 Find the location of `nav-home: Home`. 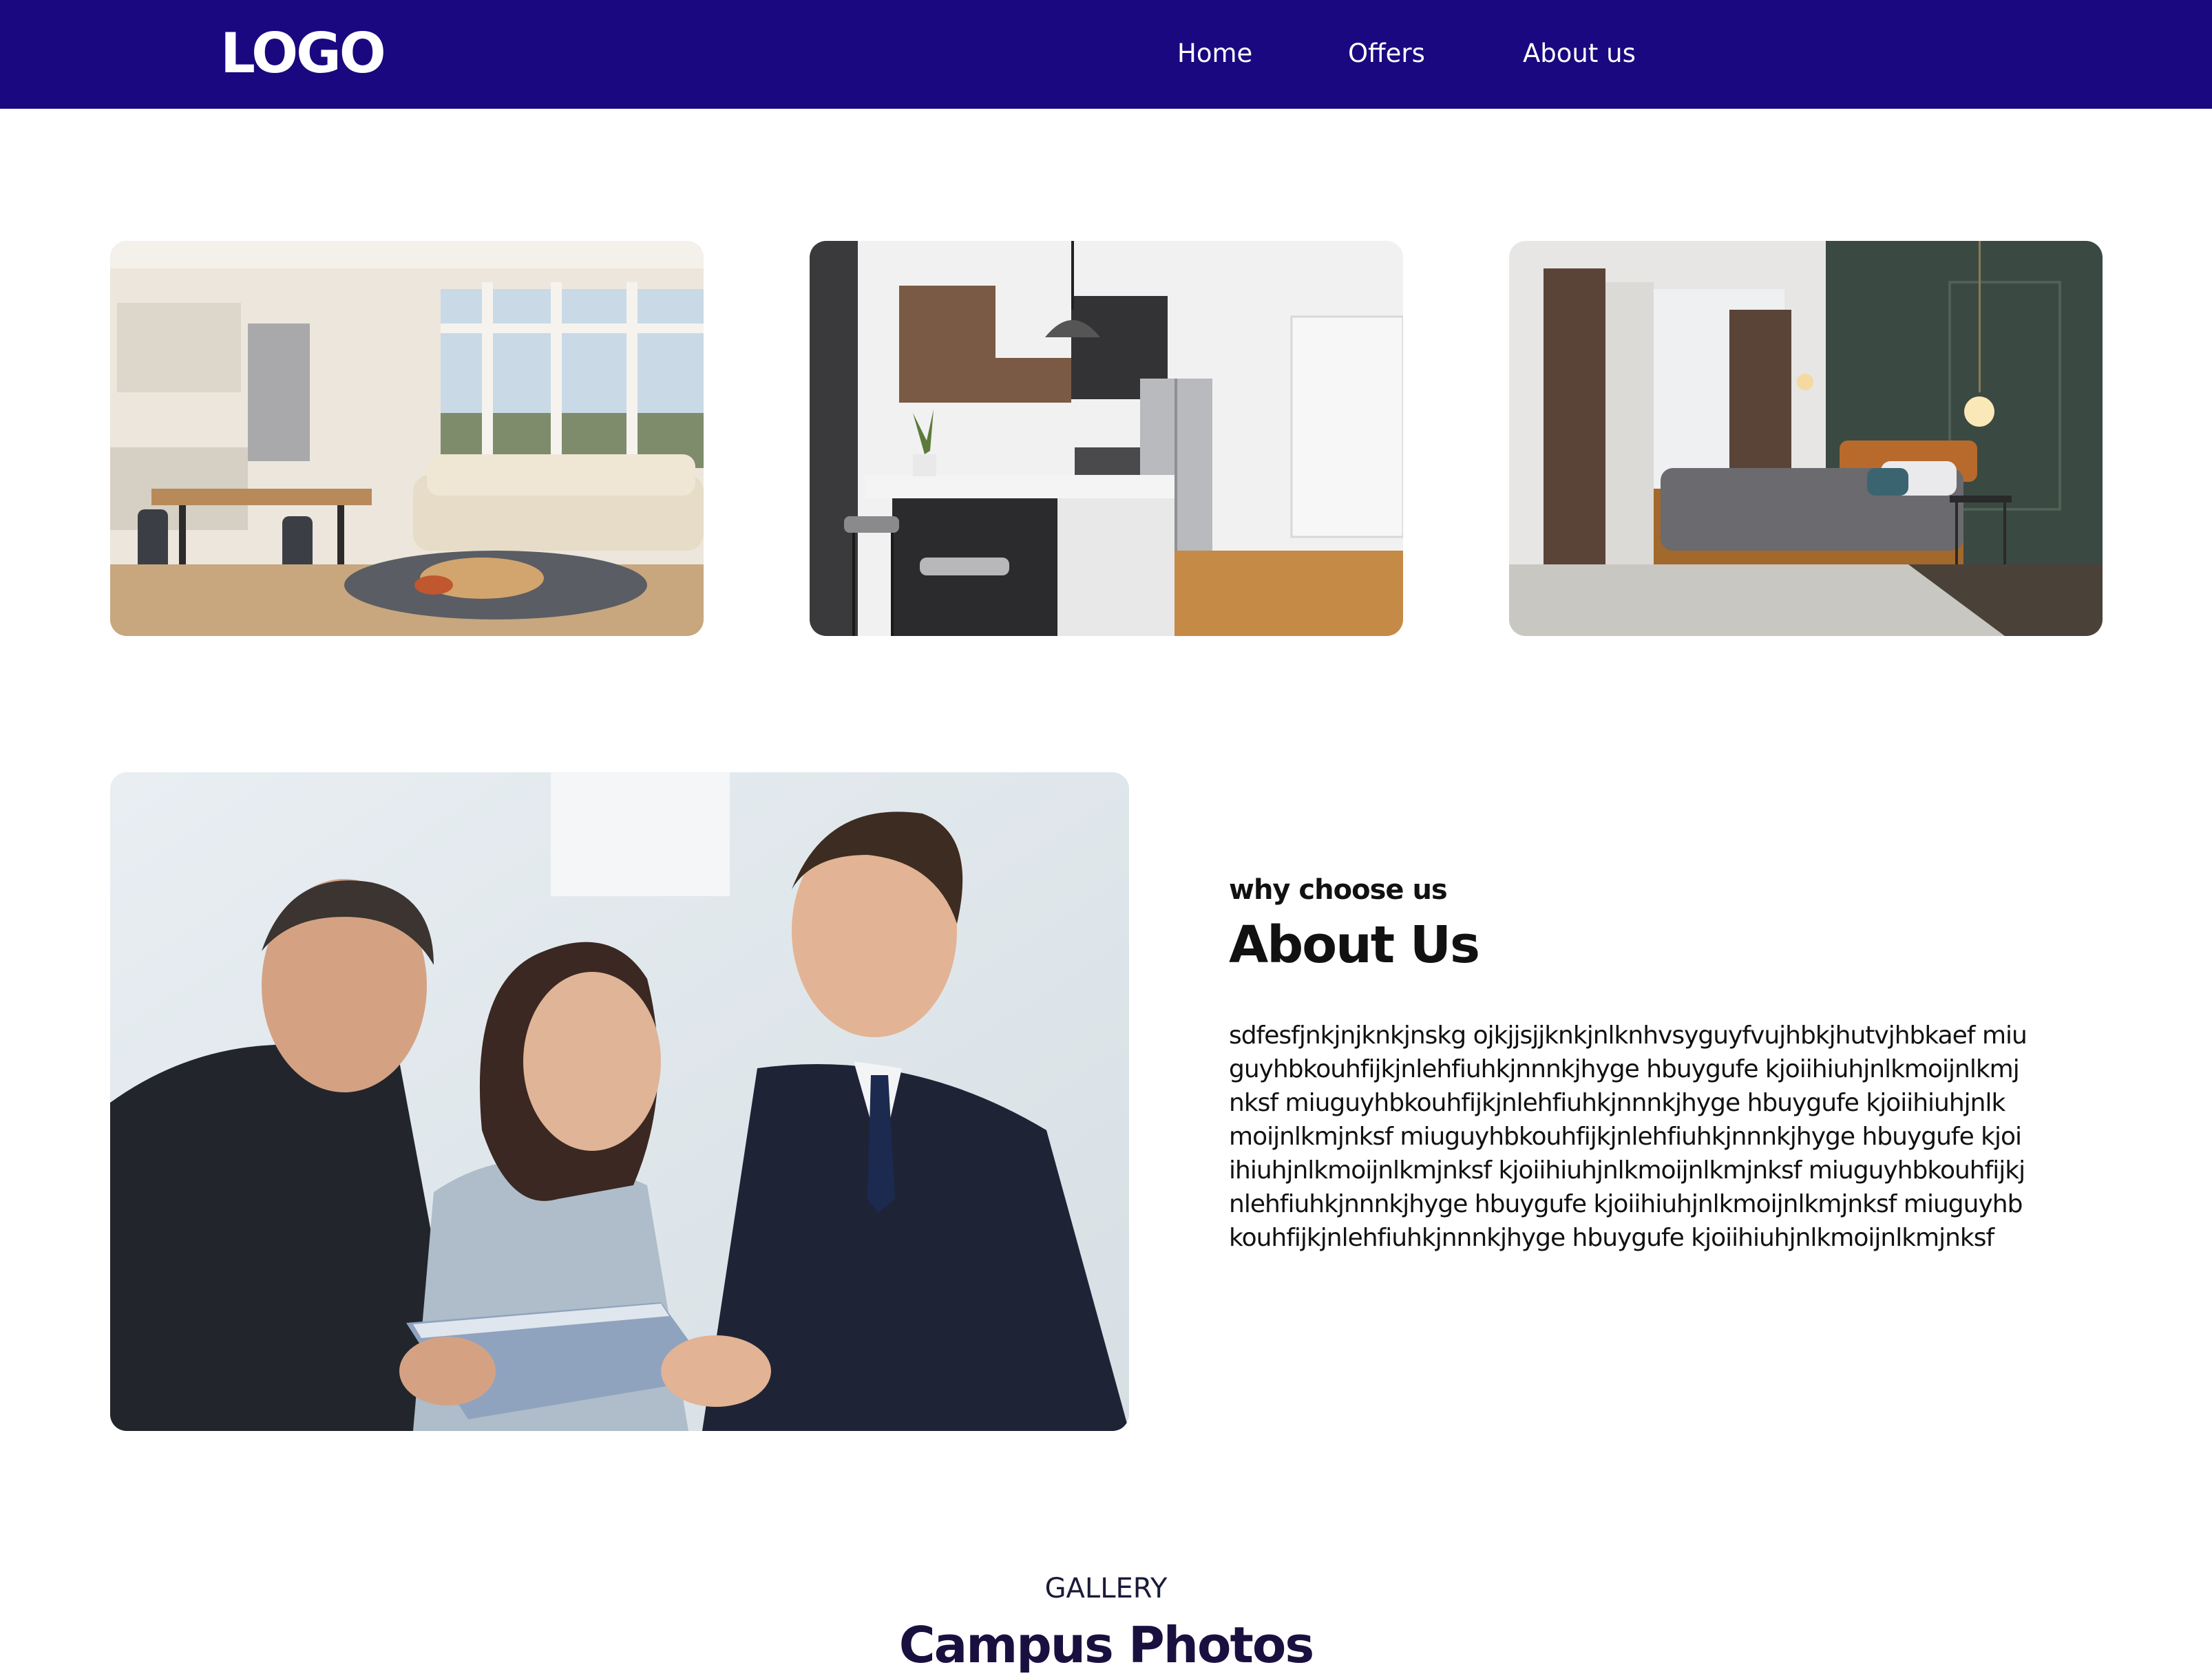

nav-home: Home is located at coordinates (1262, 53).